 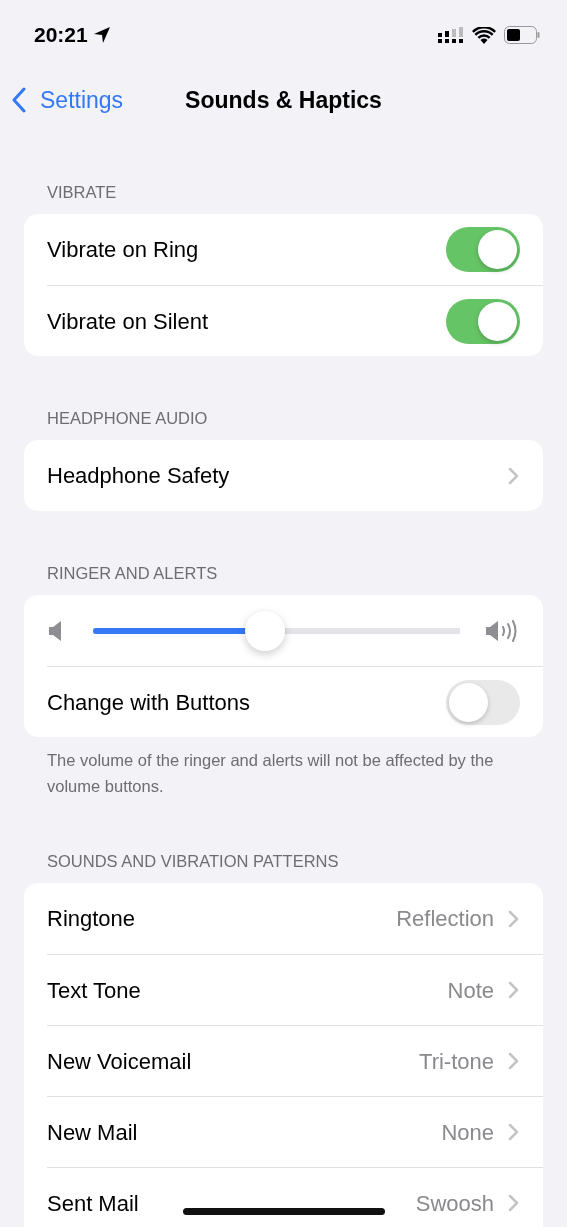 What do you see at coordinates (522, 35) in the screenshot?
I see `battery-icon` at bounding box center [522, 35].